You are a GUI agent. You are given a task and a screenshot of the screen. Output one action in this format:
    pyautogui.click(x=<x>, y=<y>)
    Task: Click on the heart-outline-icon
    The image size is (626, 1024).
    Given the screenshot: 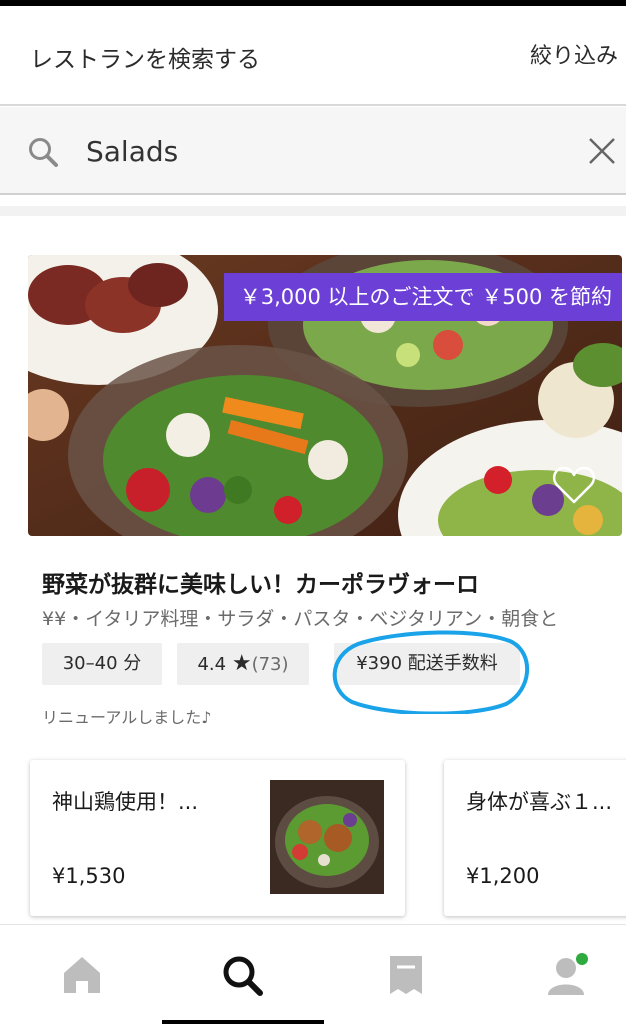 What is the action you would take?
    pyautogui.click(x=574, y=485)
    